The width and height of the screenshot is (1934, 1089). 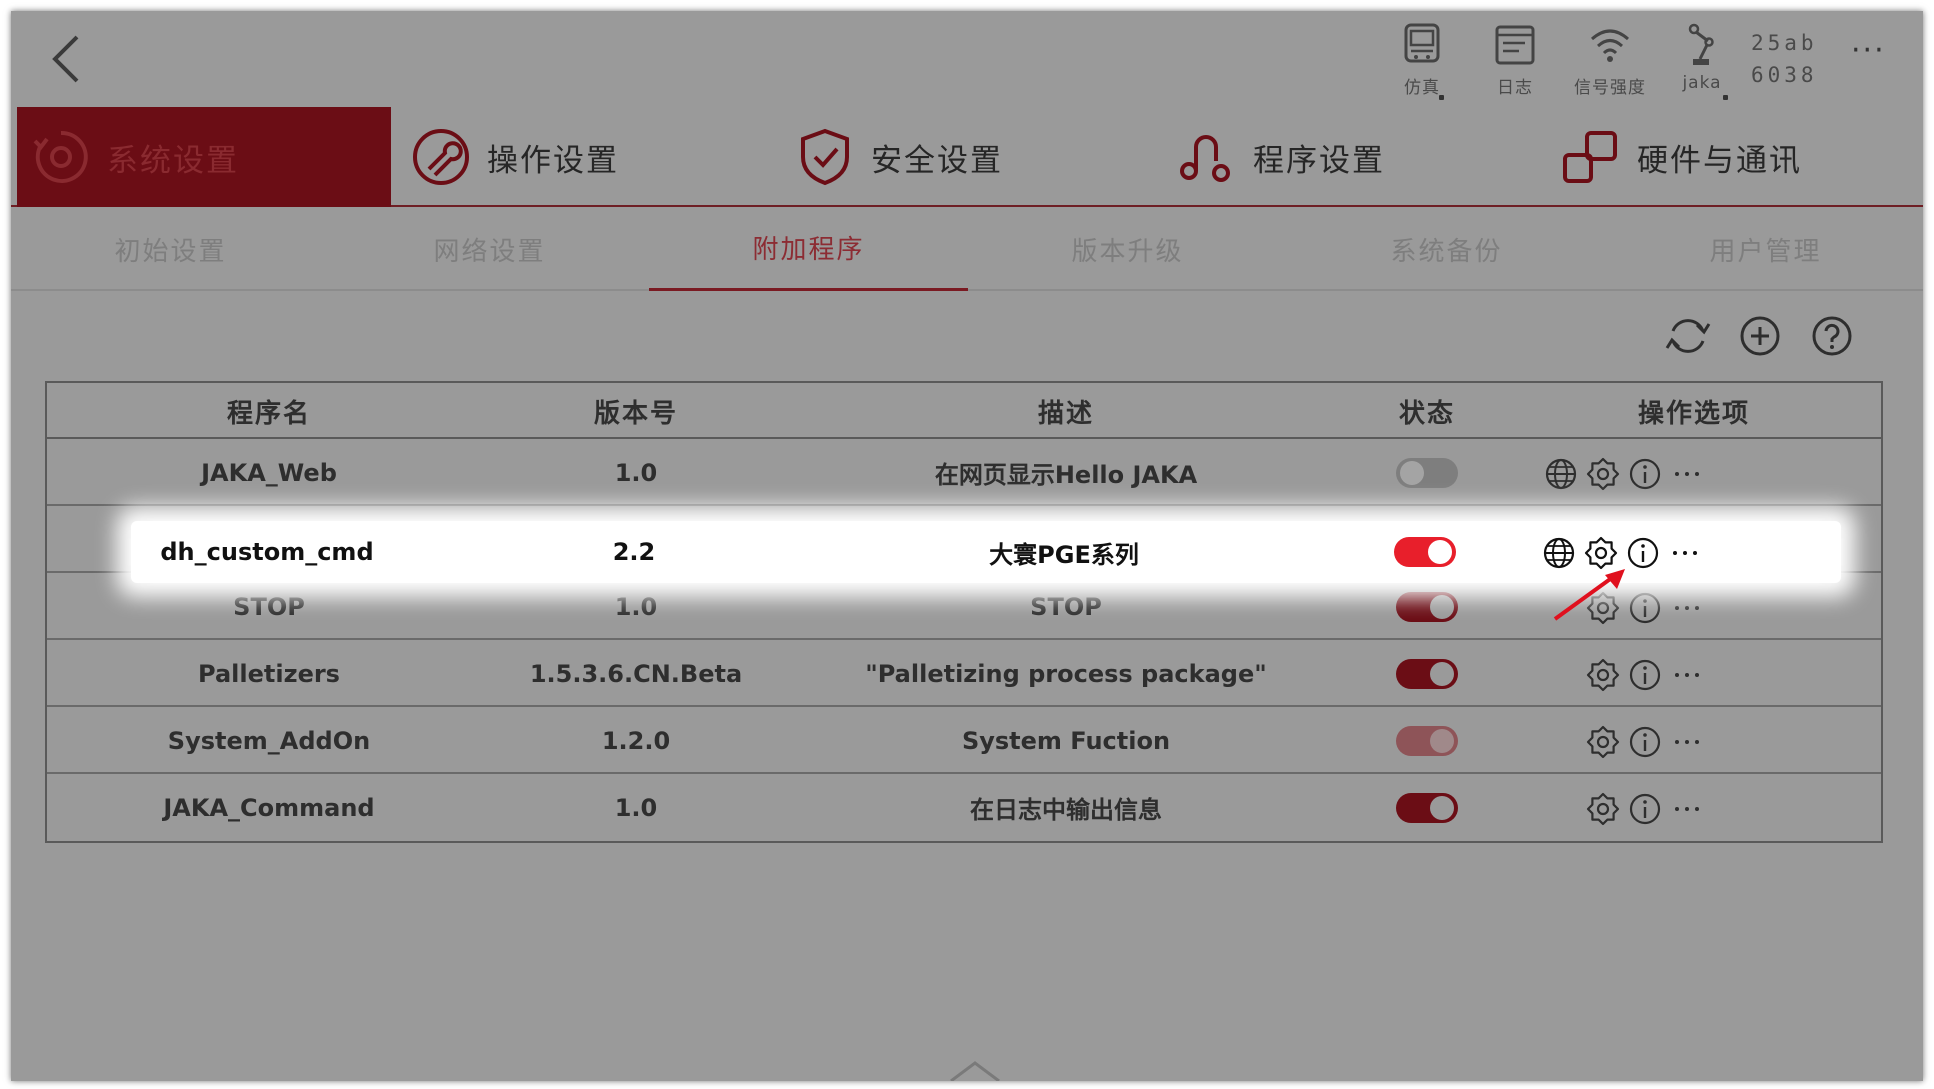 I want to click on help-icon, so click(x=1832, y=336).